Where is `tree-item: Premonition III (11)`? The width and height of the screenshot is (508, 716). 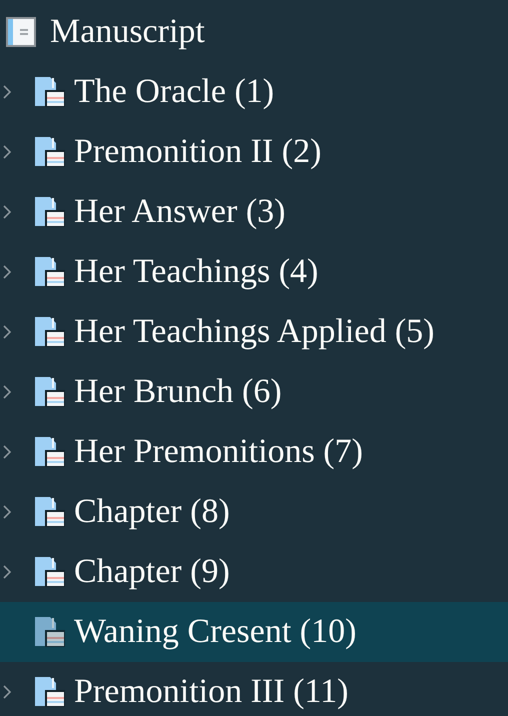
tree-item: Premonition III (11) is located at coordinates (211, 692).